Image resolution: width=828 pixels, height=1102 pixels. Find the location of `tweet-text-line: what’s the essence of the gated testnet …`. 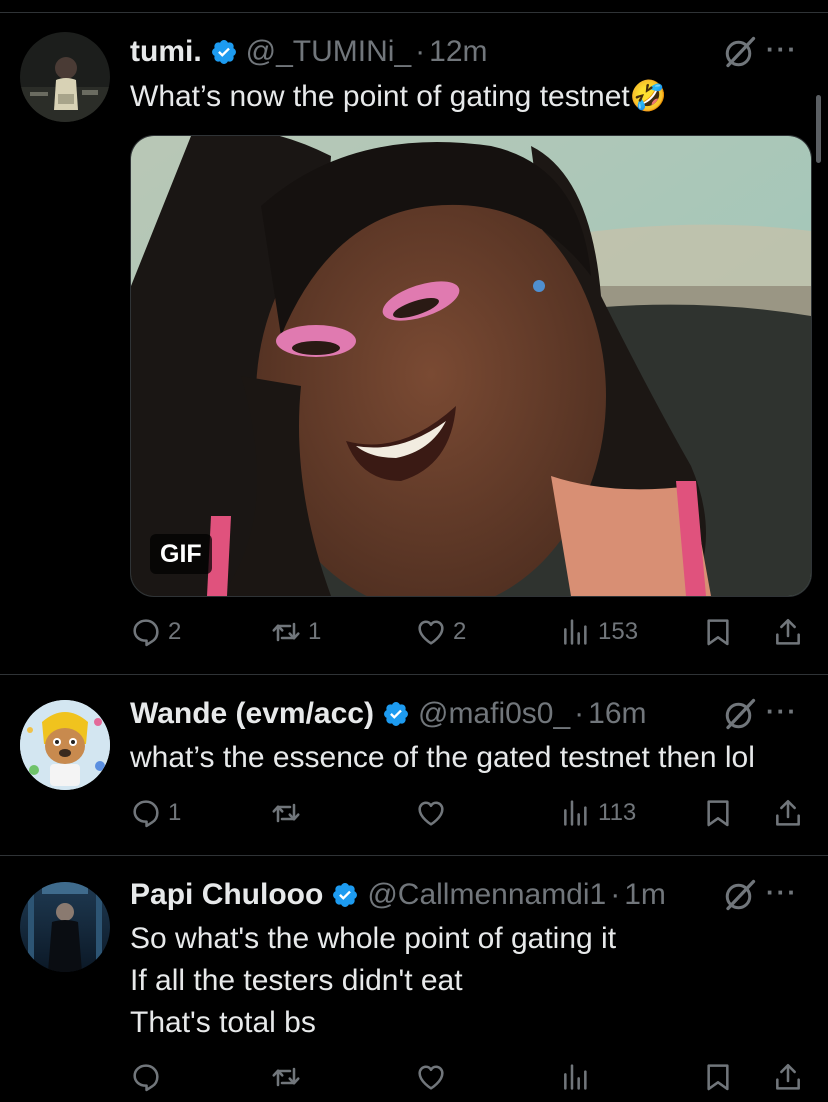

tweet-text-line: what’s the essence of the gated testnet … is located at coordinates (442, 757).